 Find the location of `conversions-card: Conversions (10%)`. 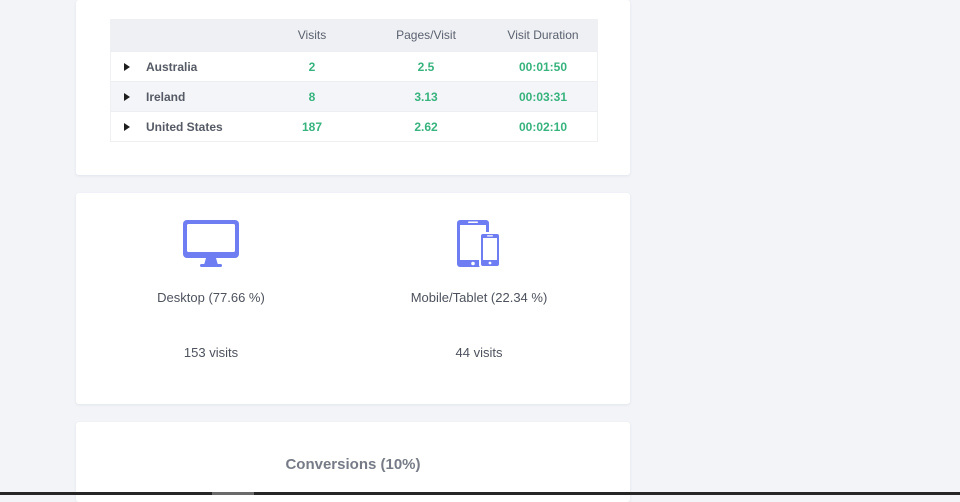

conversions-card: Conversions (10%) is located at coordinates (353, 462).